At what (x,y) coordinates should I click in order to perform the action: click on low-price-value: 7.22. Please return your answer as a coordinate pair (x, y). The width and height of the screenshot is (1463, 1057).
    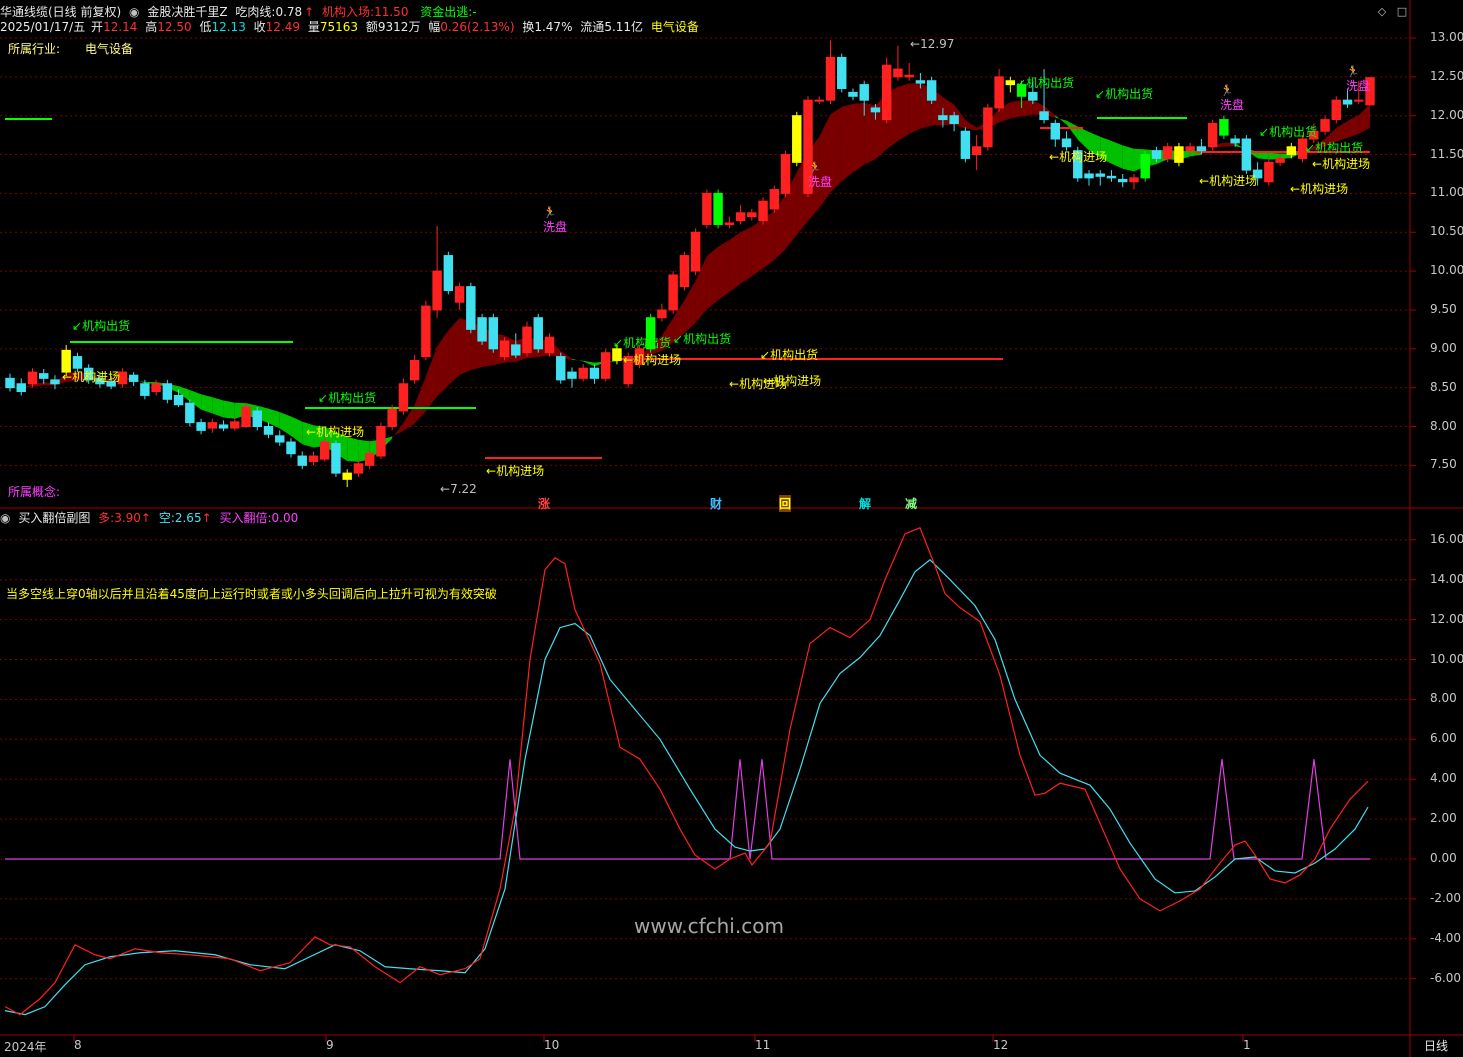
    Looking at the image, I should click on (463, 489).